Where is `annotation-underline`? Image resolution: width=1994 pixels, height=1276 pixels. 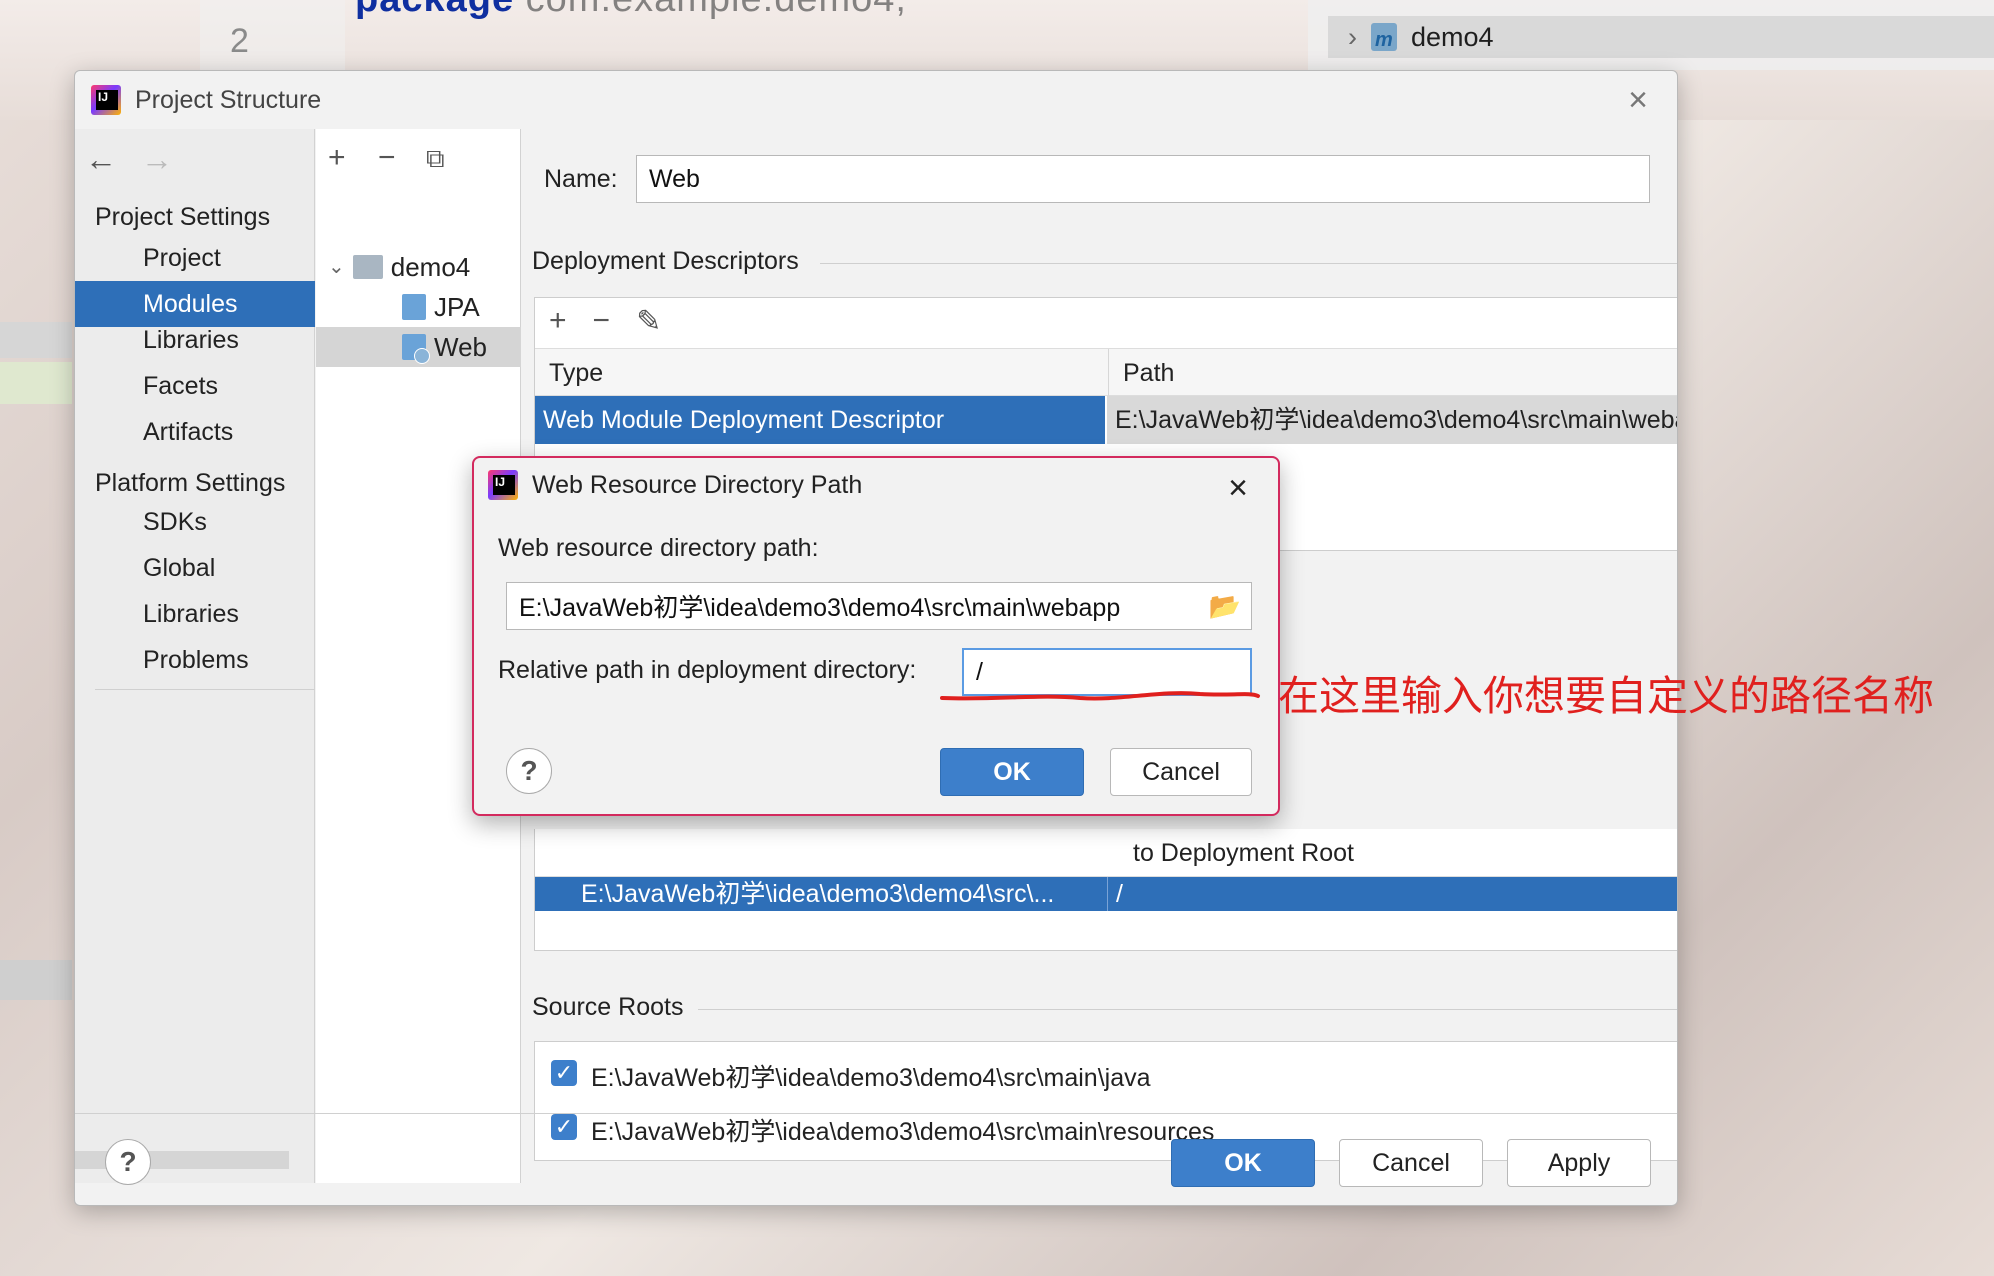
annotation-underline is located at coordinates (1100, 696).